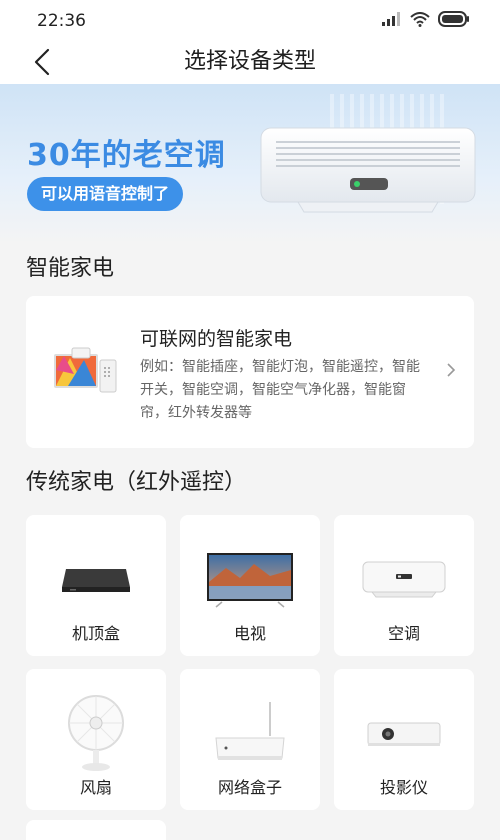 The height and width of the screenshot is (840, 500). I want to click on device-tile-tv: 电视, so click(250, 585).